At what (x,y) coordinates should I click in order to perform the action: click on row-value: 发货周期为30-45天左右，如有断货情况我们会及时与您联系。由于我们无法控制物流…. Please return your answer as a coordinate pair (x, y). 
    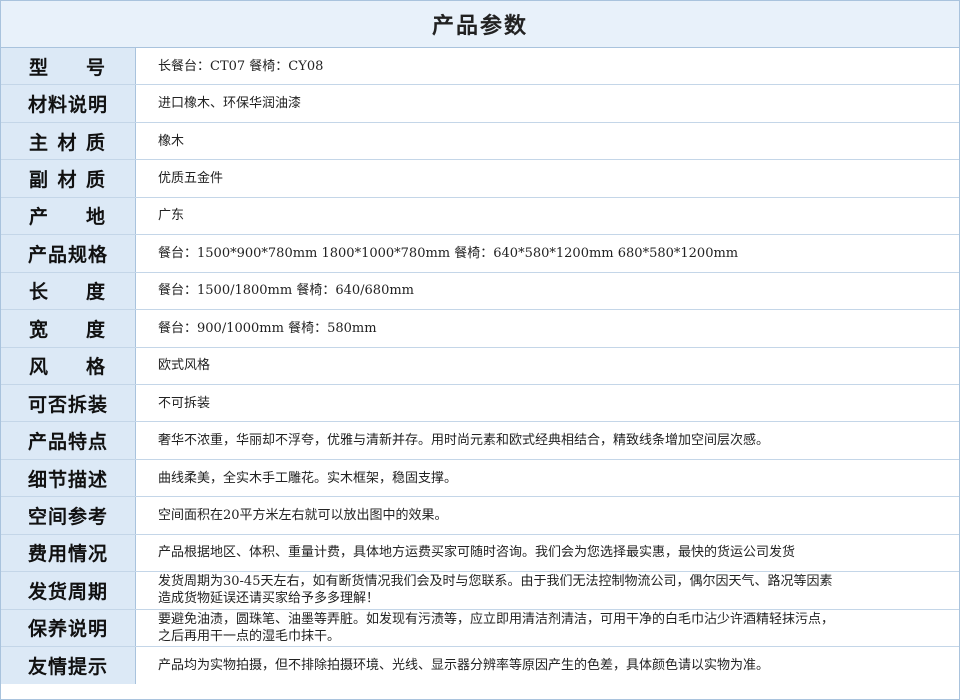
    Looking at the image, I should click on (495, 590).